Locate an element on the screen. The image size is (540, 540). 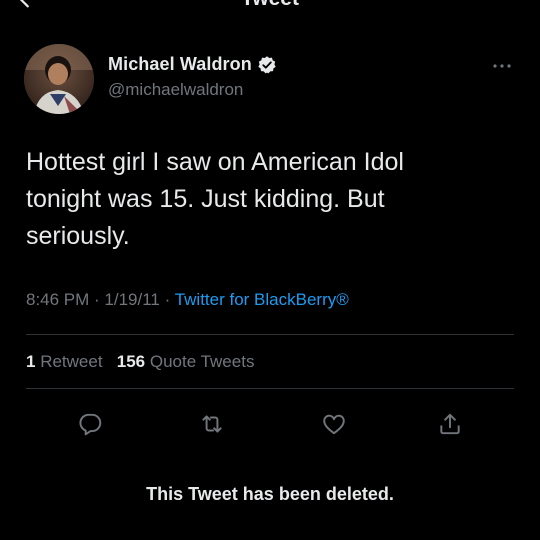
author-name: Michael Waldron is located at coordinates (180, 64).